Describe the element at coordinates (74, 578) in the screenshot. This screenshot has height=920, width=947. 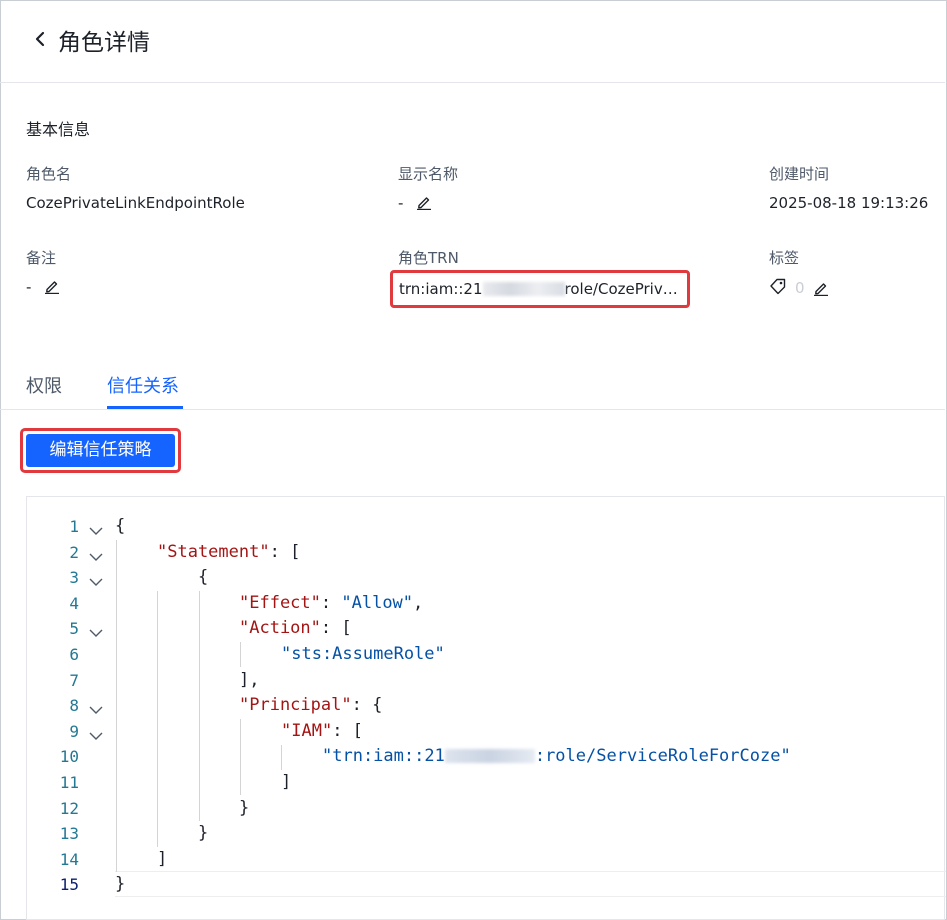
I see `line-number: 3` at that location.